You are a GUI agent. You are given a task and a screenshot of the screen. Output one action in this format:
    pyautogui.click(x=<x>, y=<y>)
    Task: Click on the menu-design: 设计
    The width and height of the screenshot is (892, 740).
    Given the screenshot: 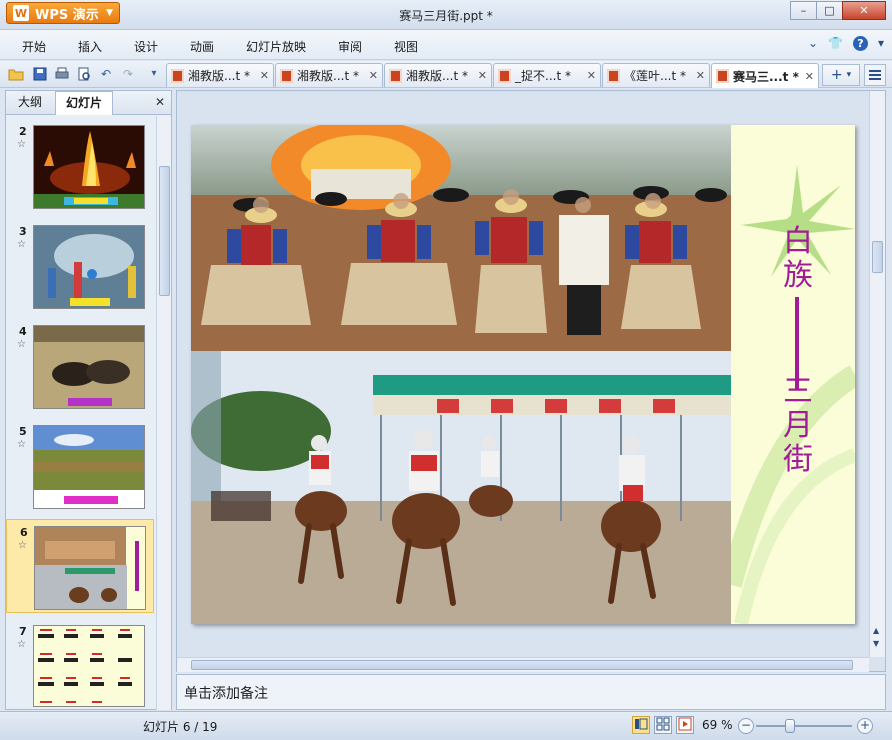 What is the action you would take?
    pyautogui.click(x=146, y=46)
    